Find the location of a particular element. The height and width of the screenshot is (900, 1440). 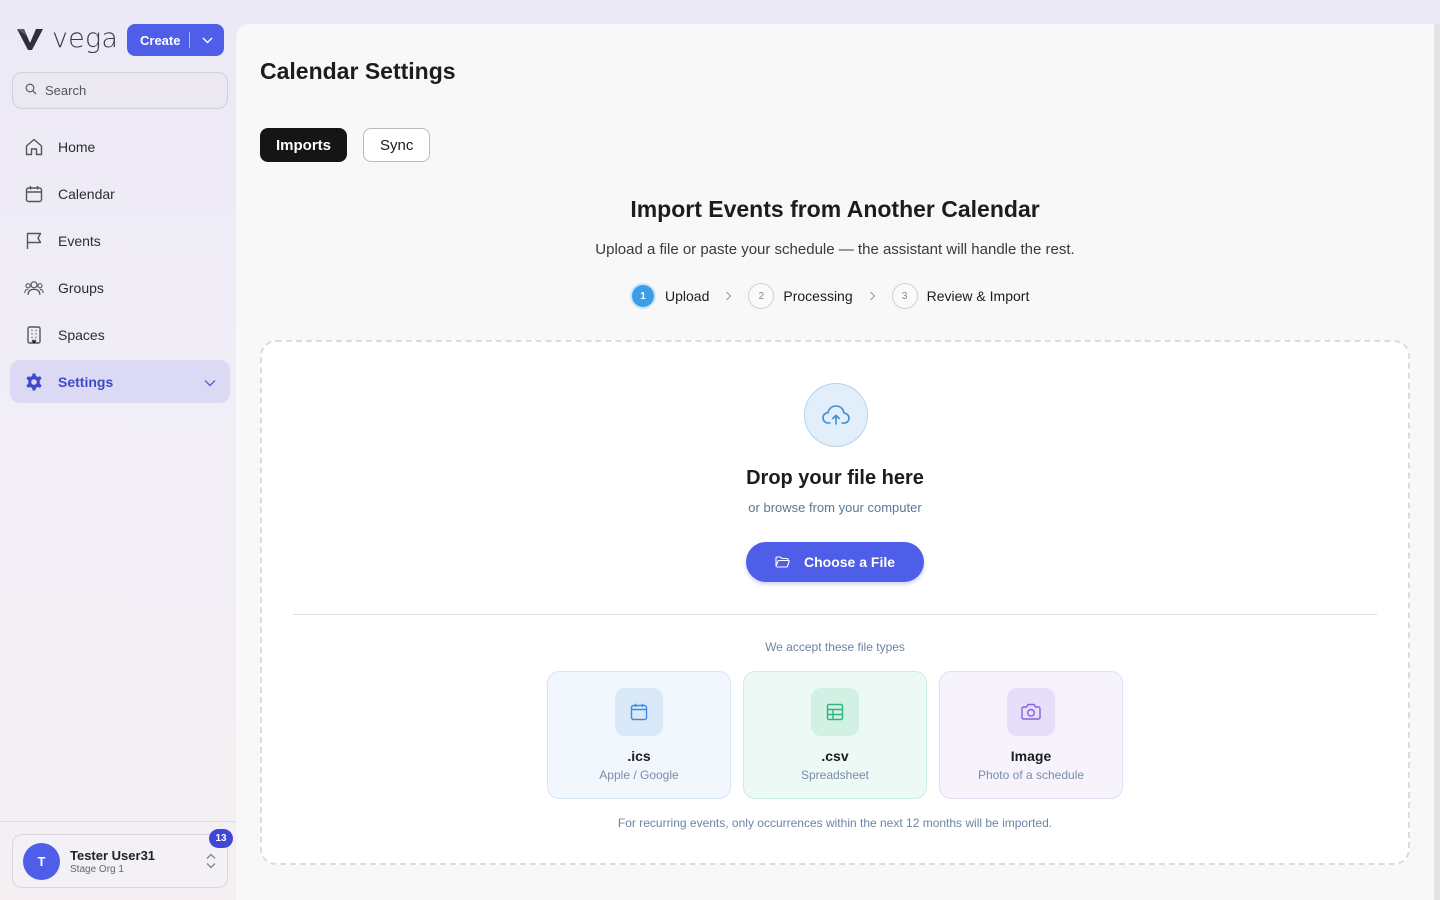

step-label: Processing is located at coordinates (818, 296).